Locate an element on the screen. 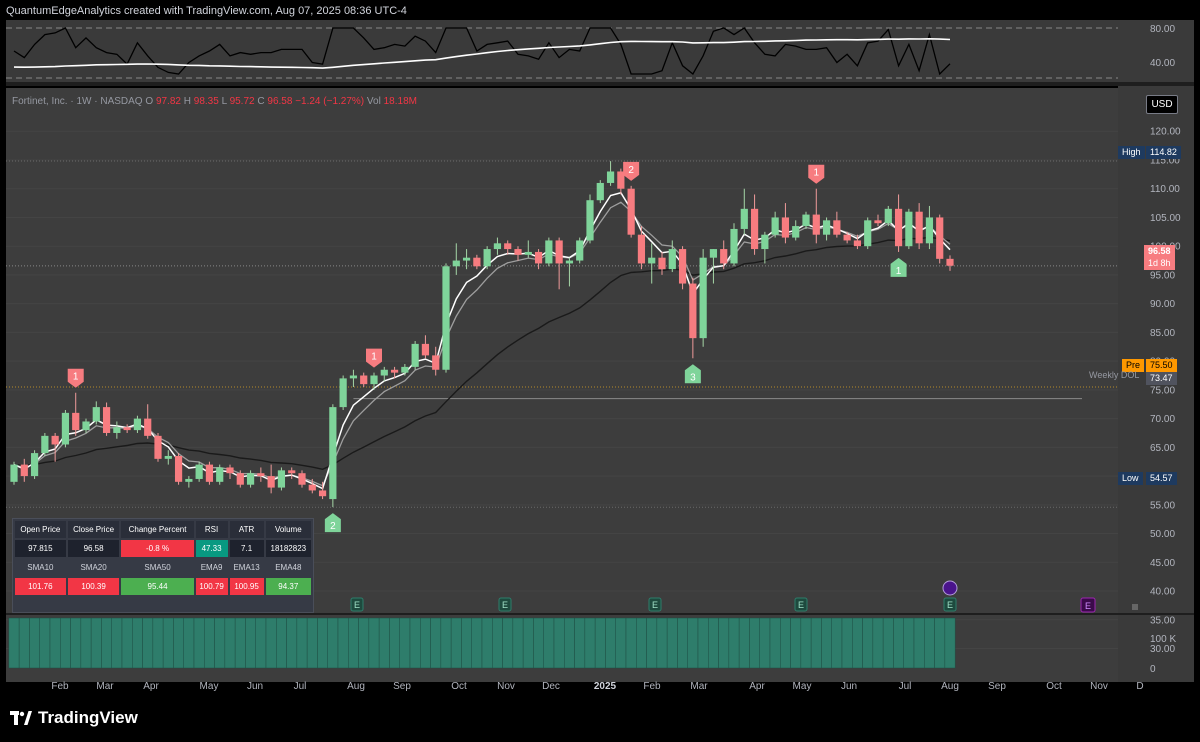 This screenshot has width=1200, height=742. stats-atr: 7.1 is located at coordinates (246, 548).